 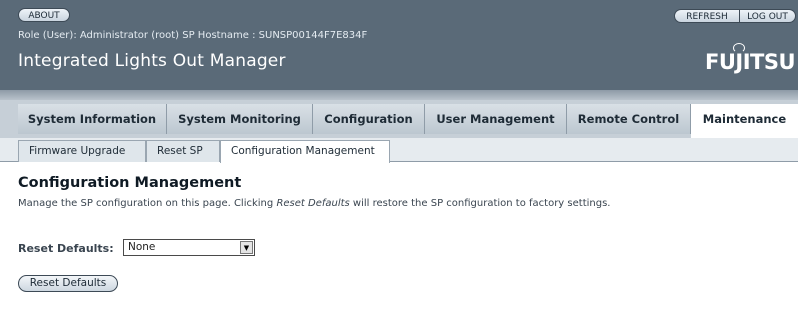 What do you see at coordinates (82, 151) in the screenshot?
I see `subtab-firmware-upgrade: Firmware Upgrade` at bounding box center [82, 151].